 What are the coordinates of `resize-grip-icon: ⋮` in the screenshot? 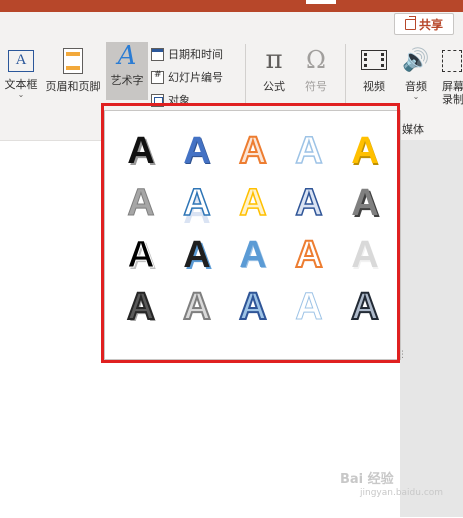 It's located at (402, 355).